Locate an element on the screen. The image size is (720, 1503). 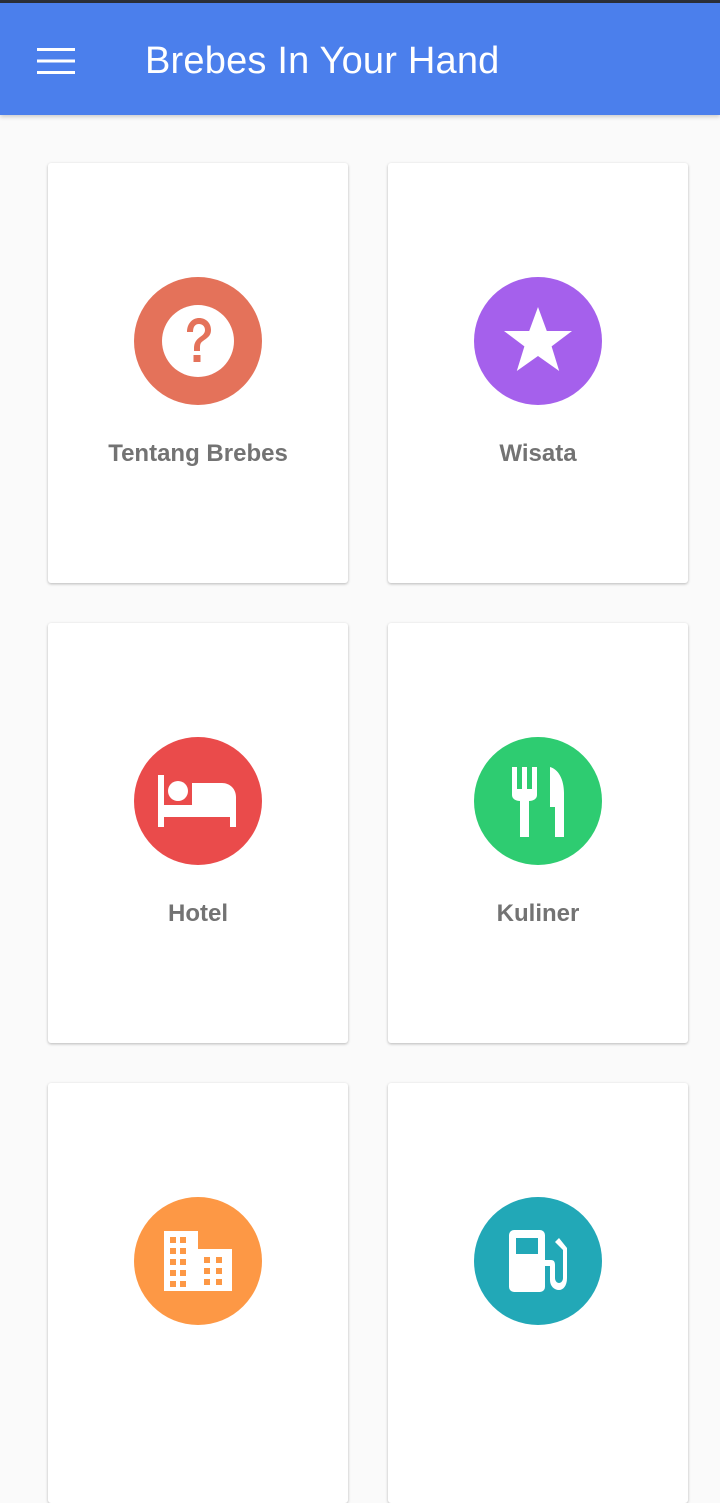
restaurant-icon is located at coordinates (538, 802).